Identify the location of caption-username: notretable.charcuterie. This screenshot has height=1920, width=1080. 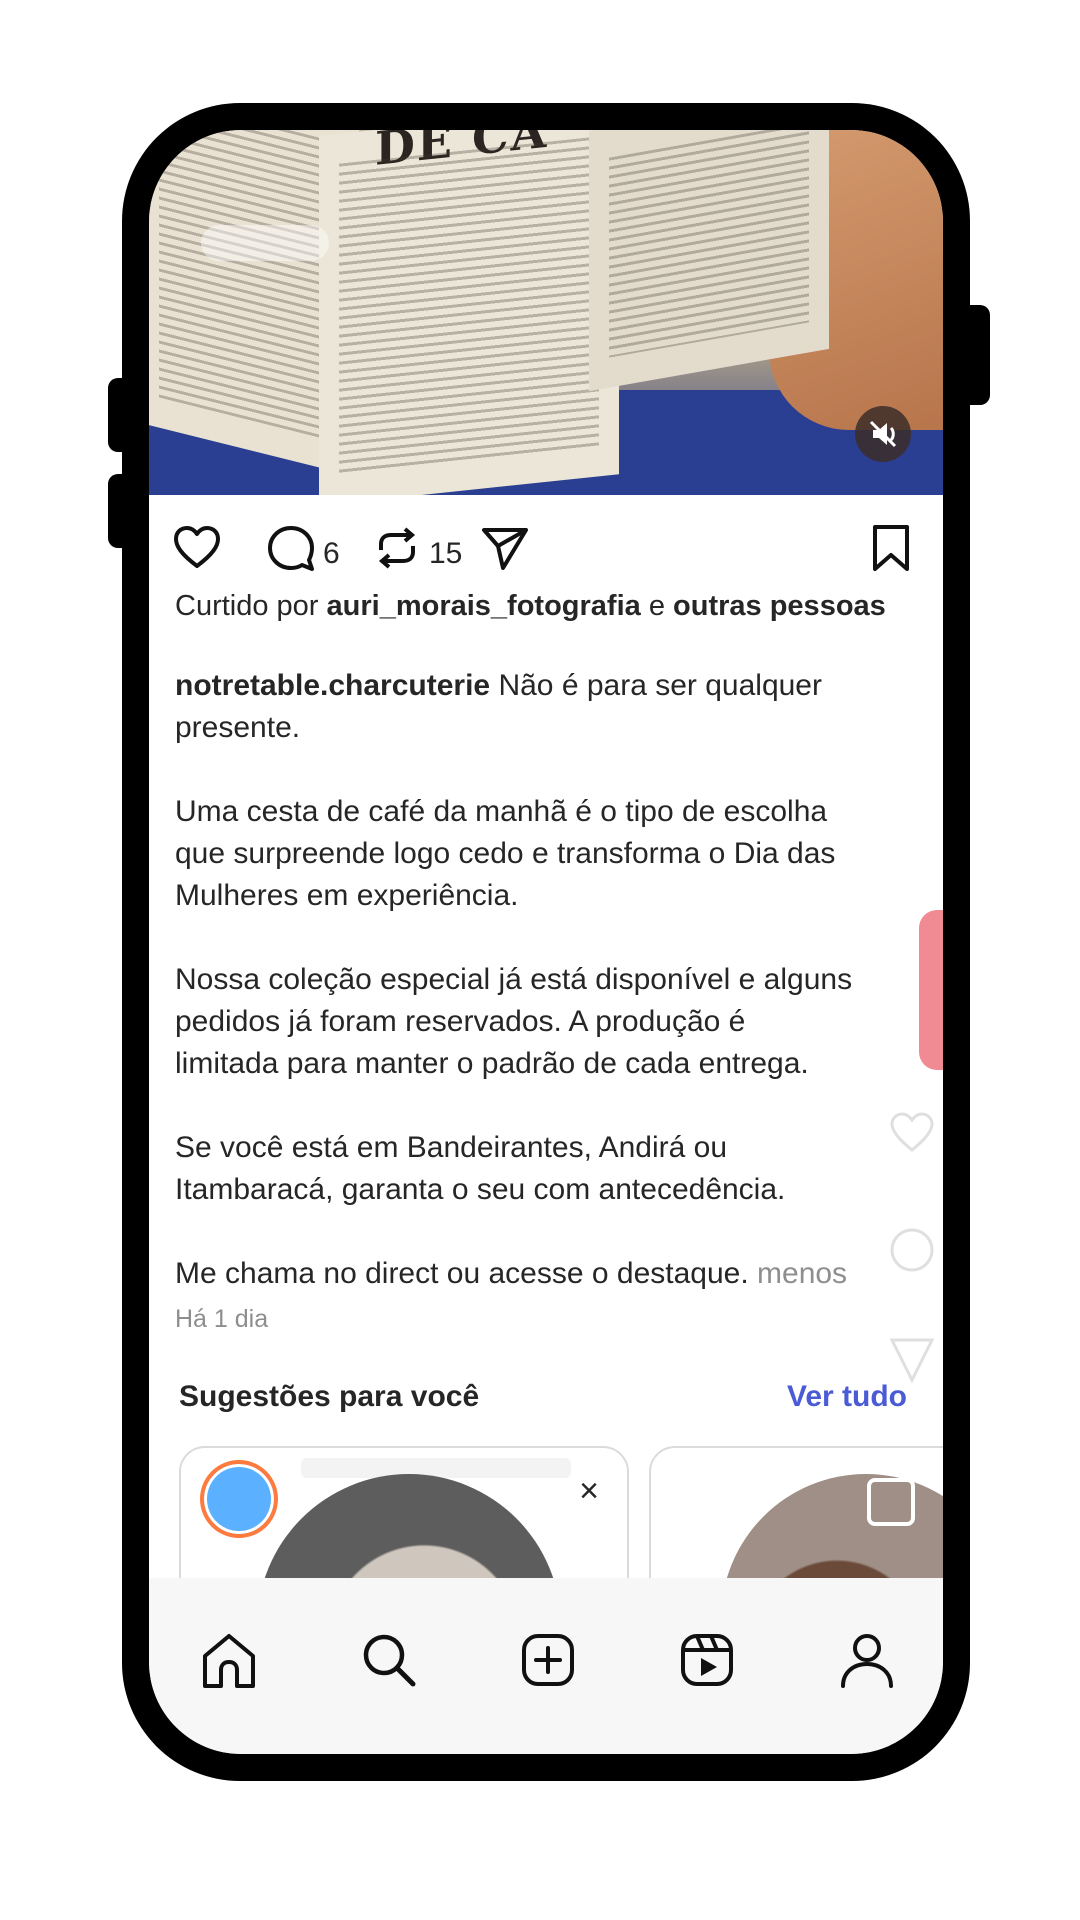
(332, 685).